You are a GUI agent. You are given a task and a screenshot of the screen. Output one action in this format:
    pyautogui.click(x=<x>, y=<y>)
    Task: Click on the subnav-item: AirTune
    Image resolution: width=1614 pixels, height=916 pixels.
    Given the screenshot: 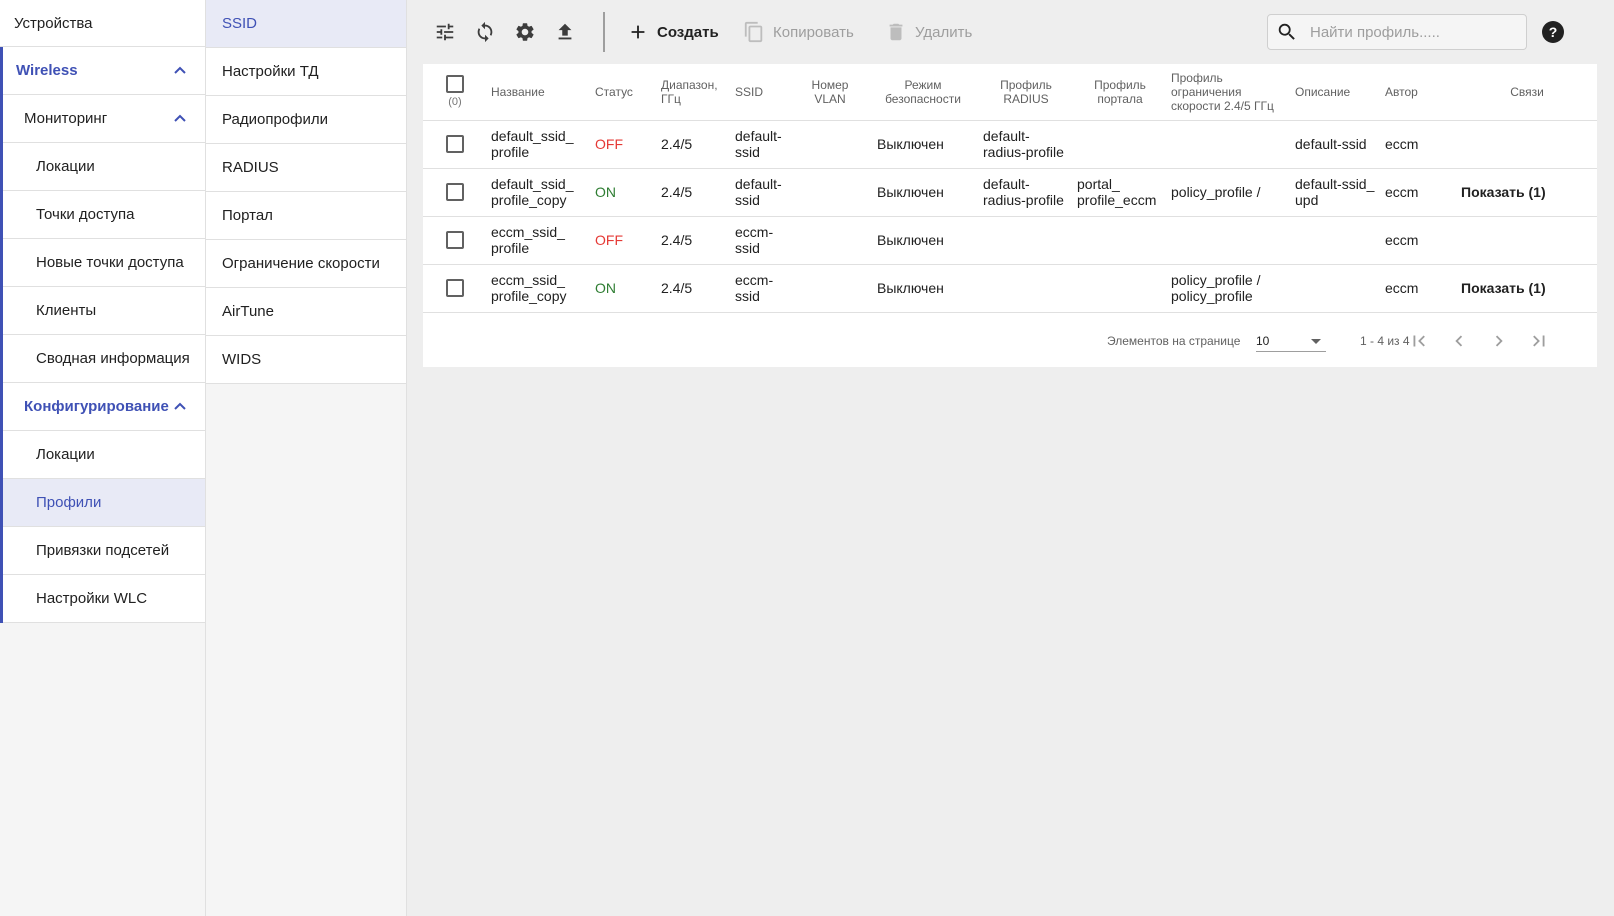 What is the action you would take?
    pyautogui.click(x=306, y=312)
    